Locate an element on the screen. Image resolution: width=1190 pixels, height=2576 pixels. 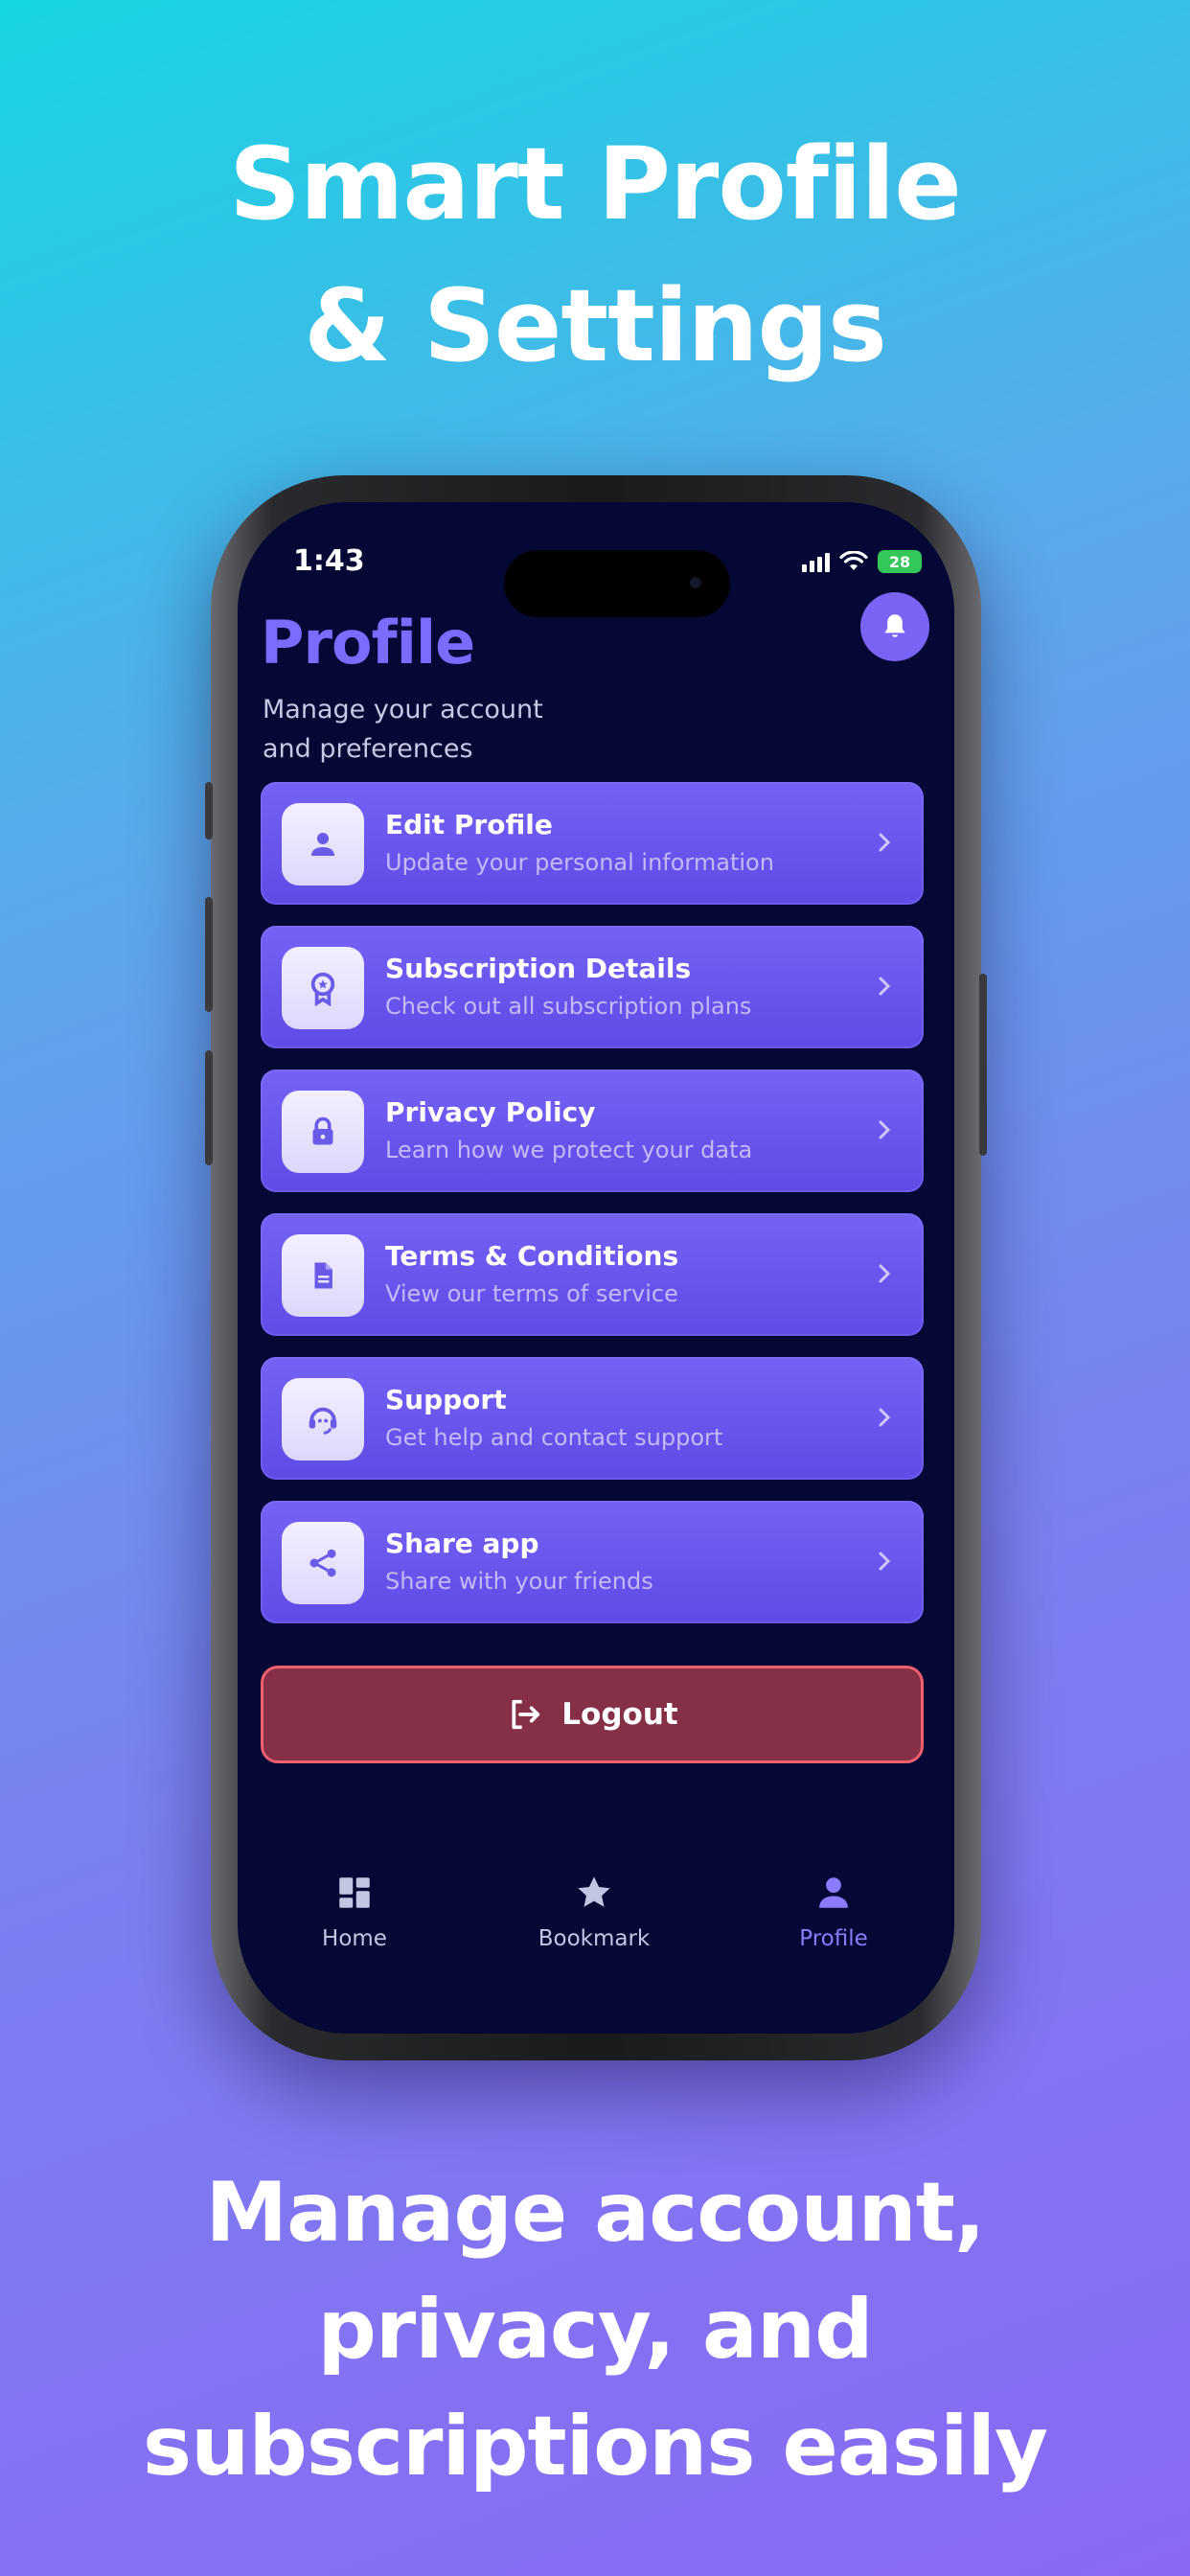
menu-item-subtitle: Share with your friends is located at coordinates (519, 1581).